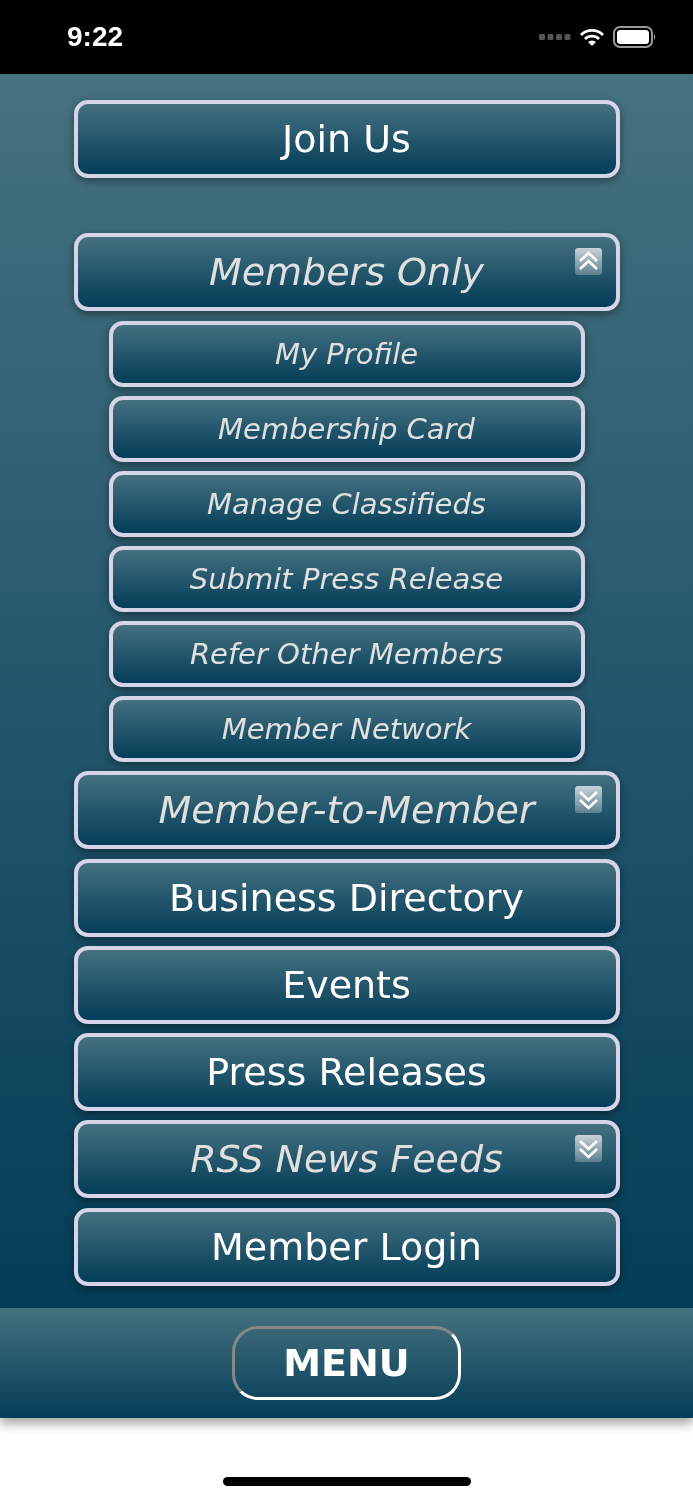 The image size is (693, 1500). Describe the element at coordinates (346, 579) in the screenshot. I see `submenu-button: Submit Press Release` at that location.